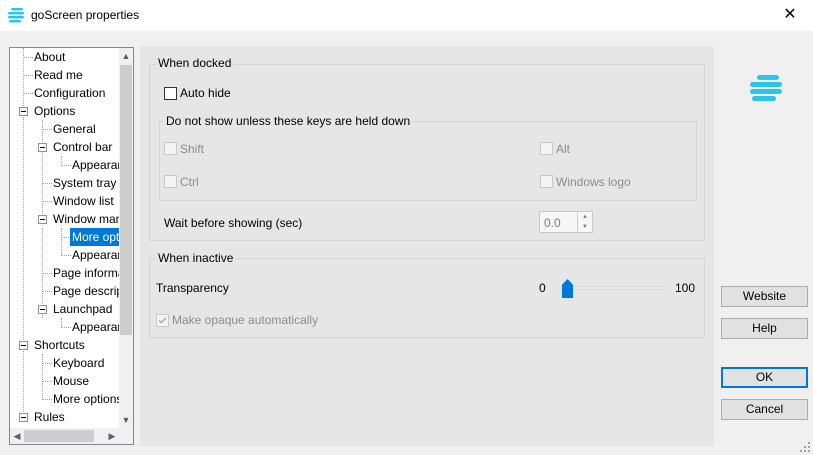  Describe the element at coordinates (196, 258) in the screenshot. I see `when-inactive-title: When inactive` at that location.